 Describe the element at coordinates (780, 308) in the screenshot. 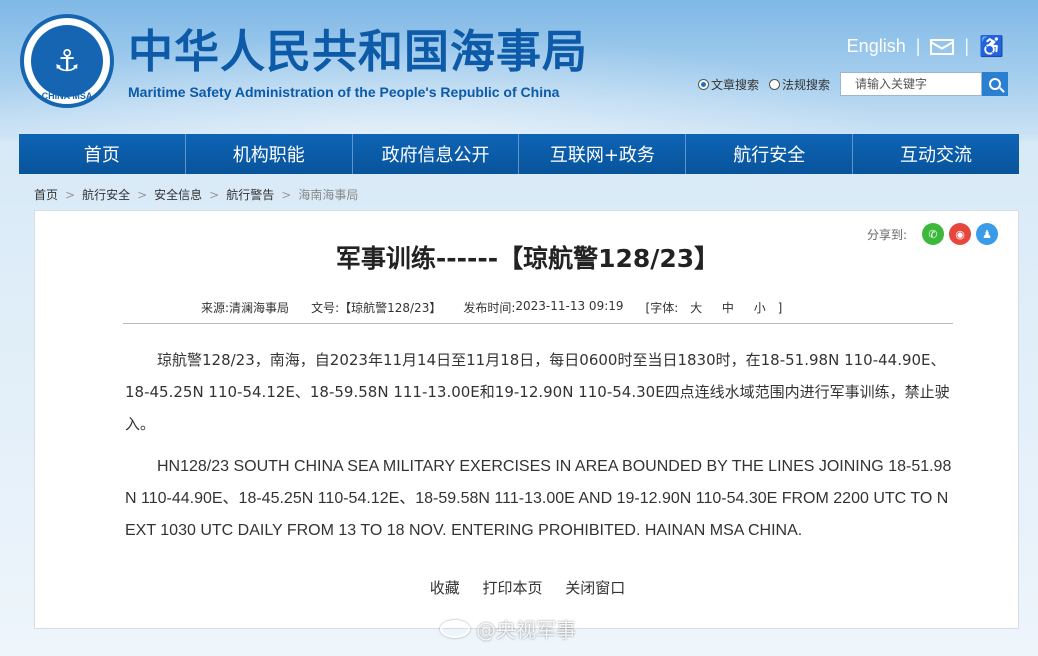

I see `font-close: ]` at that location.